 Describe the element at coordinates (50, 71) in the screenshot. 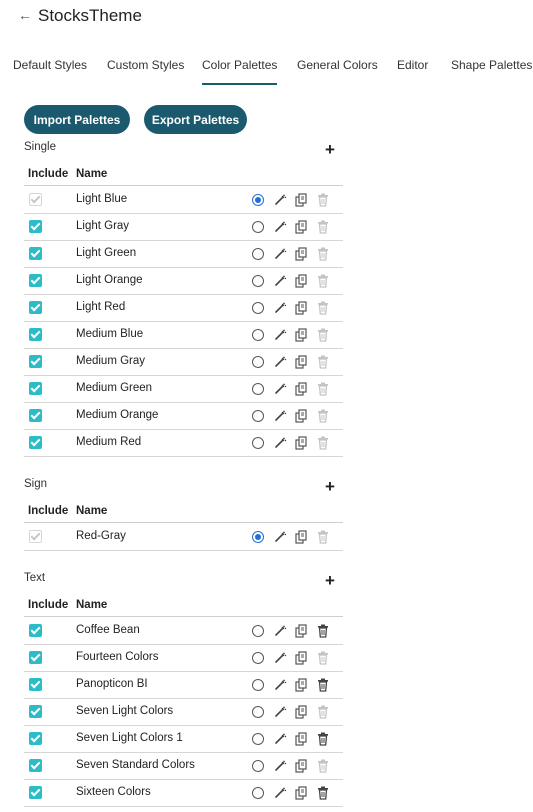

I see `tab-default-styles: Default Styles` at that location.